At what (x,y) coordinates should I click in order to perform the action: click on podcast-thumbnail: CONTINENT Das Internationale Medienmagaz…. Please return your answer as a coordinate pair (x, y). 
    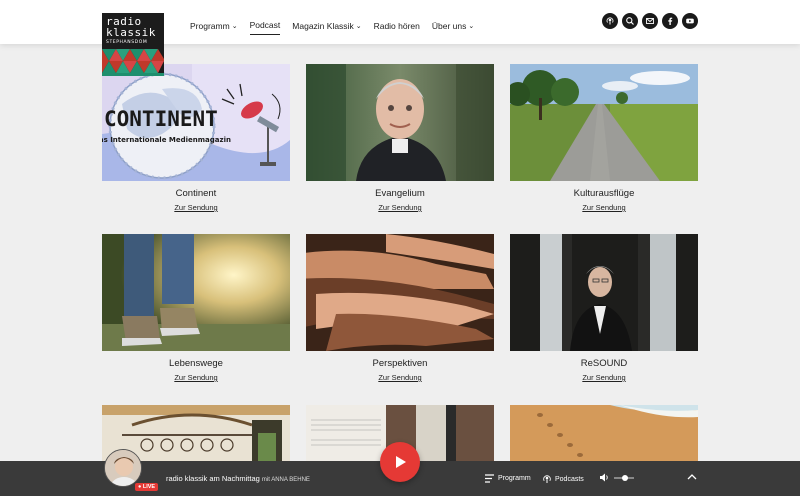
    Looking at the image, I should click on (196, 122).